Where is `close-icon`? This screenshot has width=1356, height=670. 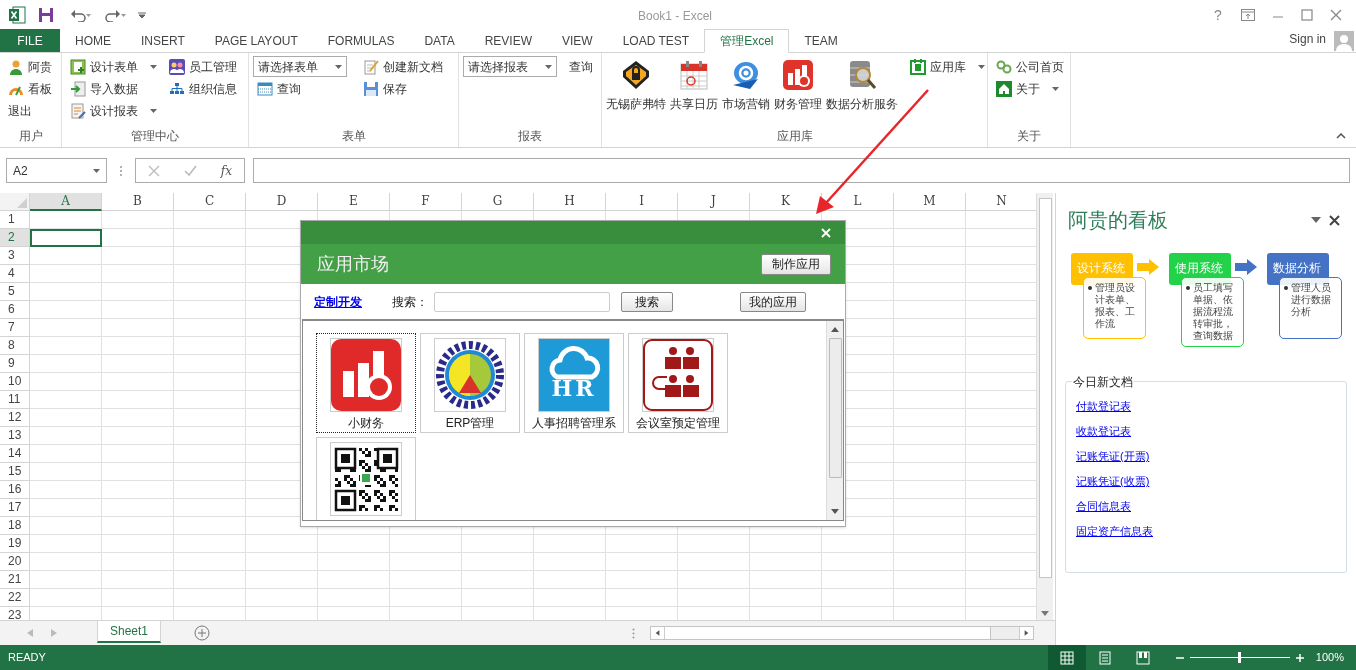
close-icon is located at coordinates (1334, 220).